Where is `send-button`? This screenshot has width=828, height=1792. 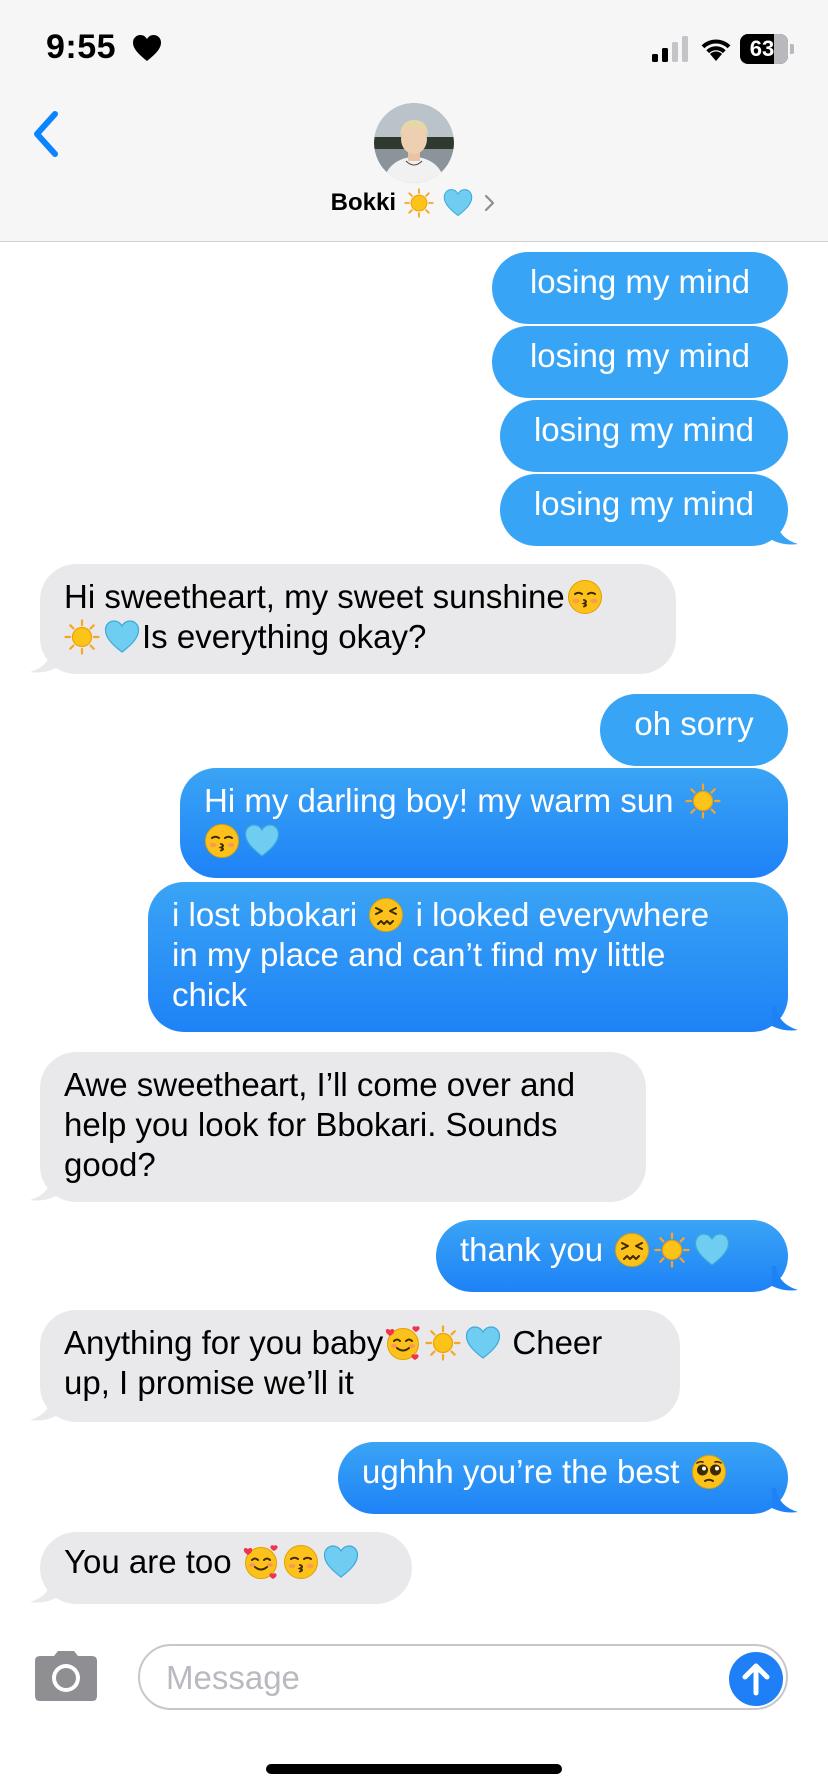
send-button is located at coordinates (756, 1679).